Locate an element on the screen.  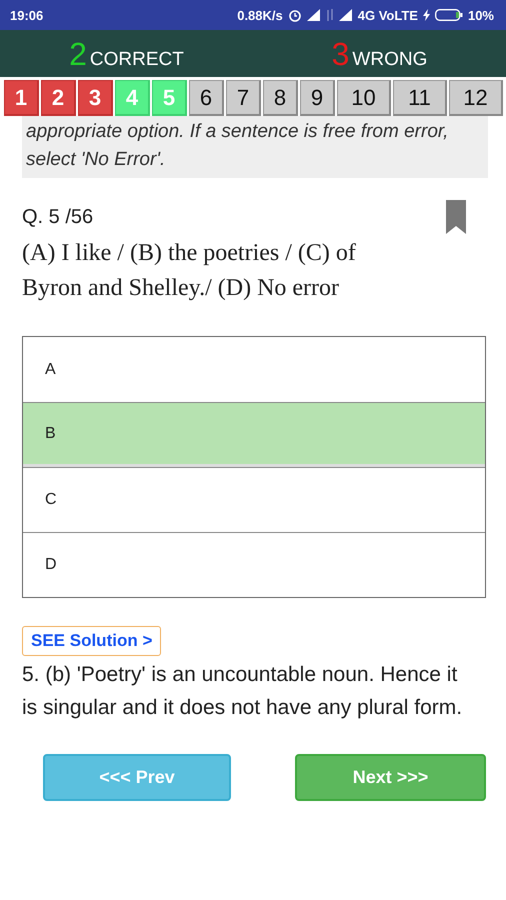
data-arrows-icon is located at coordinates (330, 15).